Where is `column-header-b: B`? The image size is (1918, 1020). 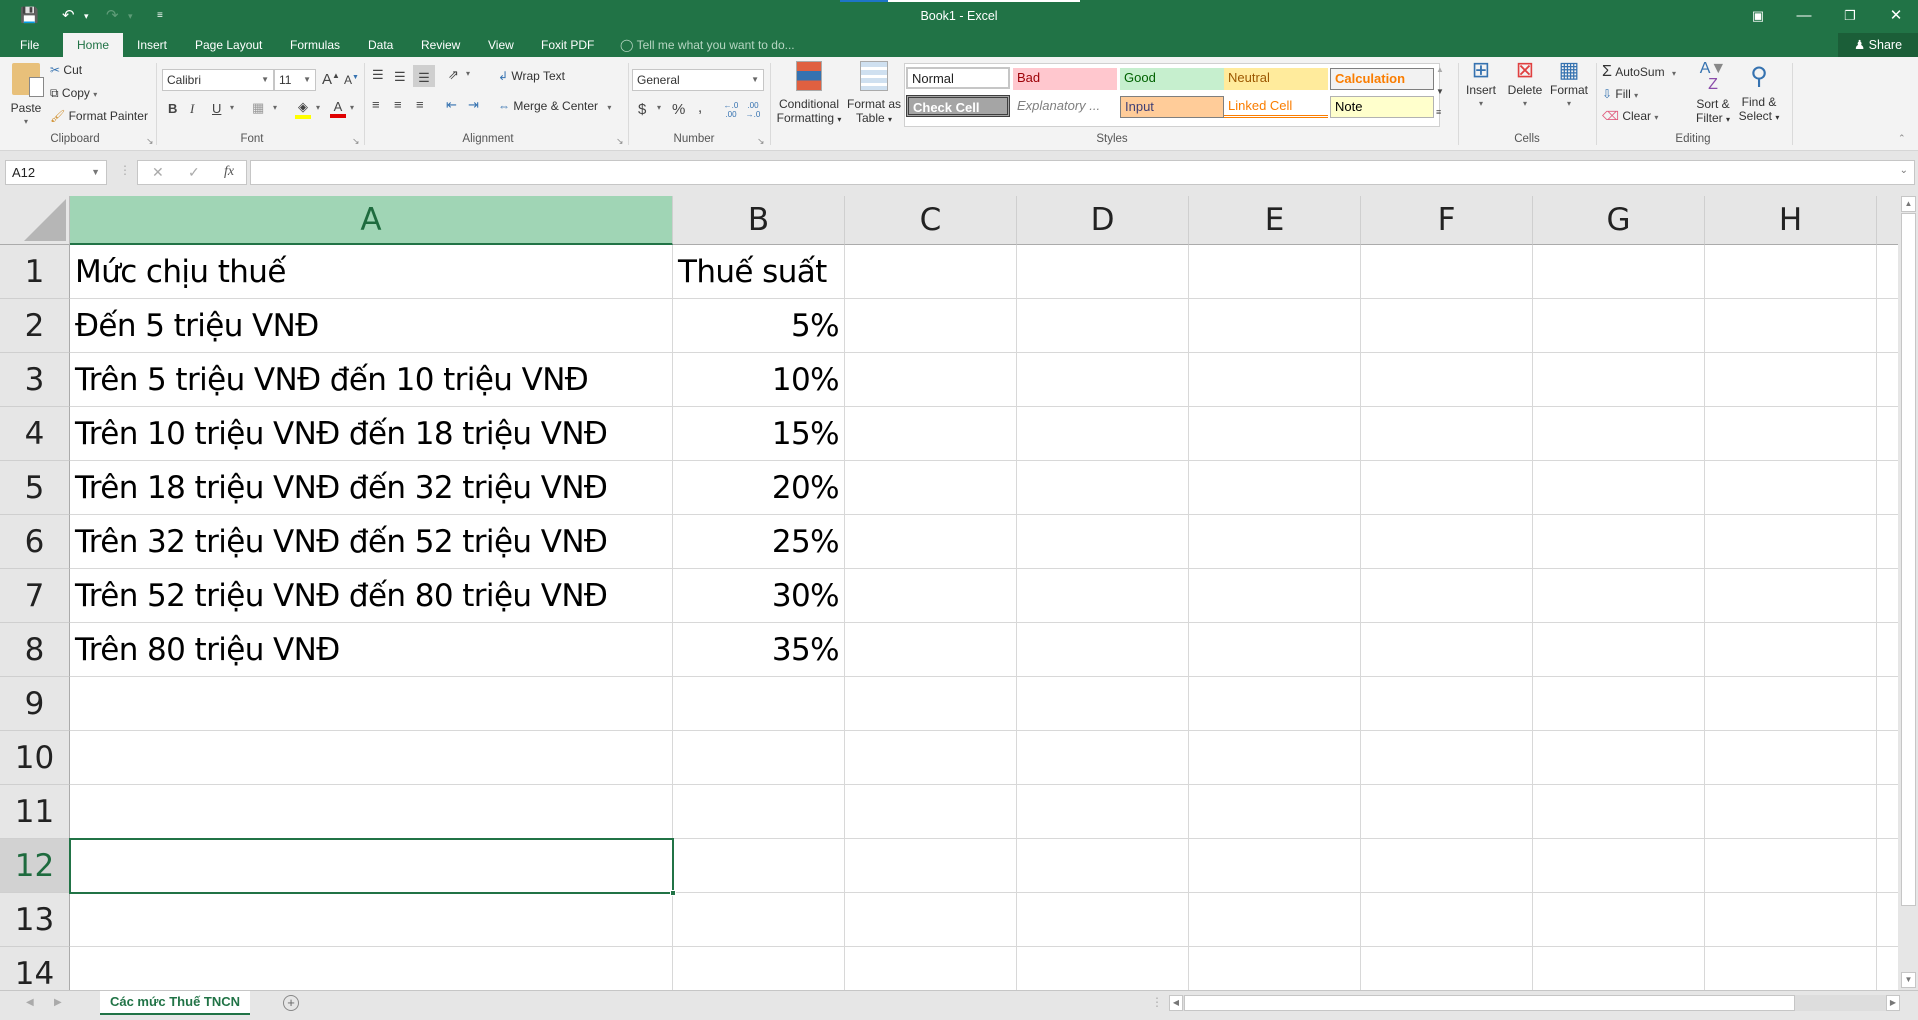
column-header-b: B is located at coordinates (759, 220).